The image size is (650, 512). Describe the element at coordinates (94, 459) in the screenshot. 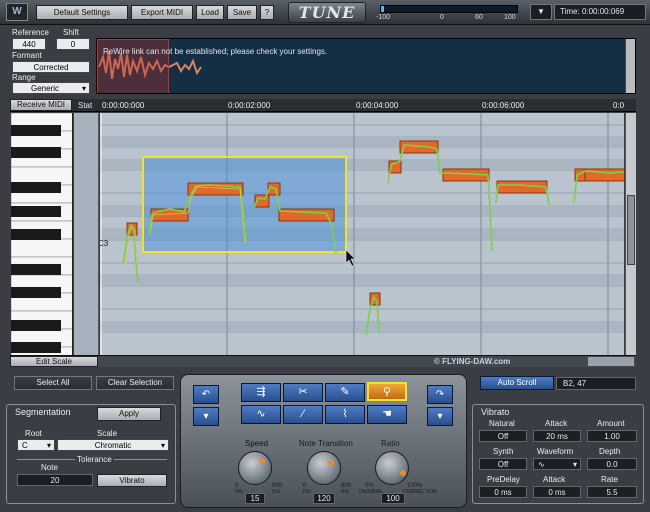

I see `tolerance-label: Tolerance` at that location.